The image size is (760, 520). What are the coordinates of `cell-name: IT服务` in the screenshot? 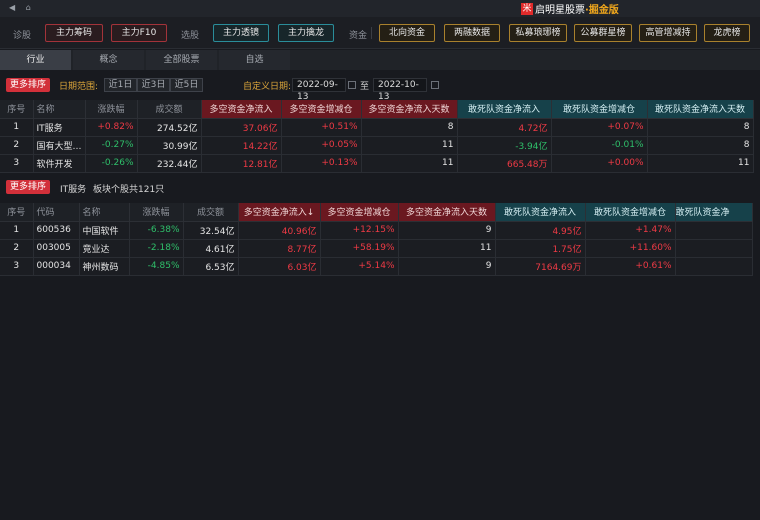 It's located at (59, 127).